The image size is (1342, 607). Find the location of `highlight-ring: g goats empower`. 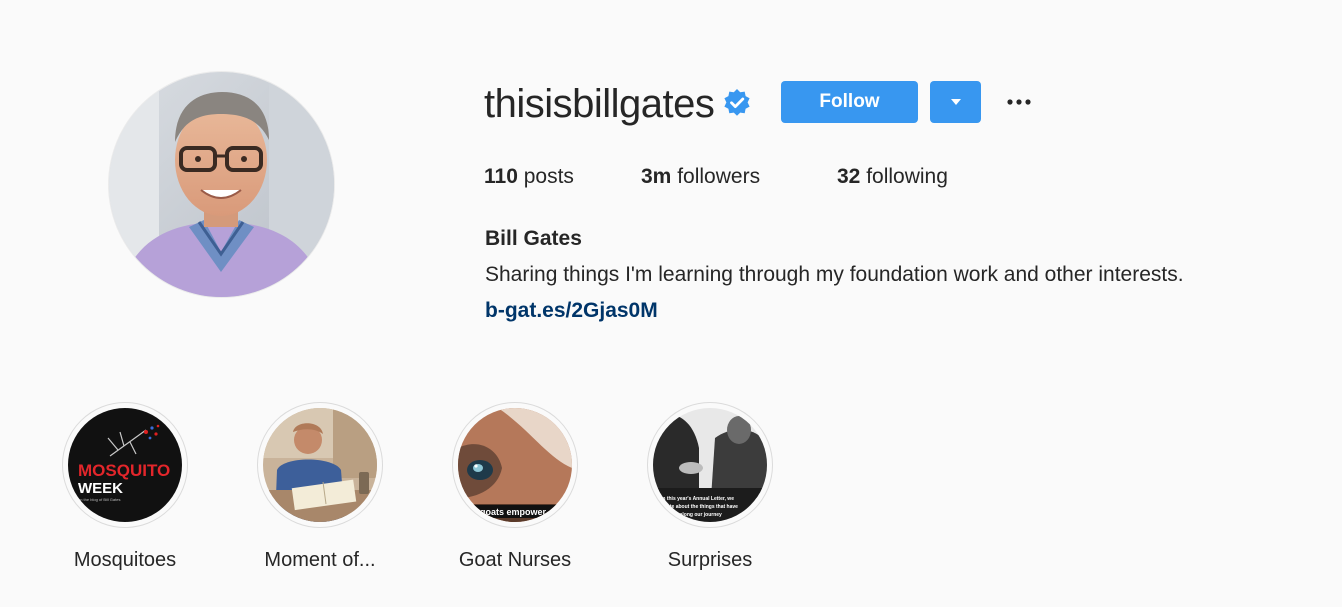

highlight-ring: g goats empower is located at coordinates (515, 465).